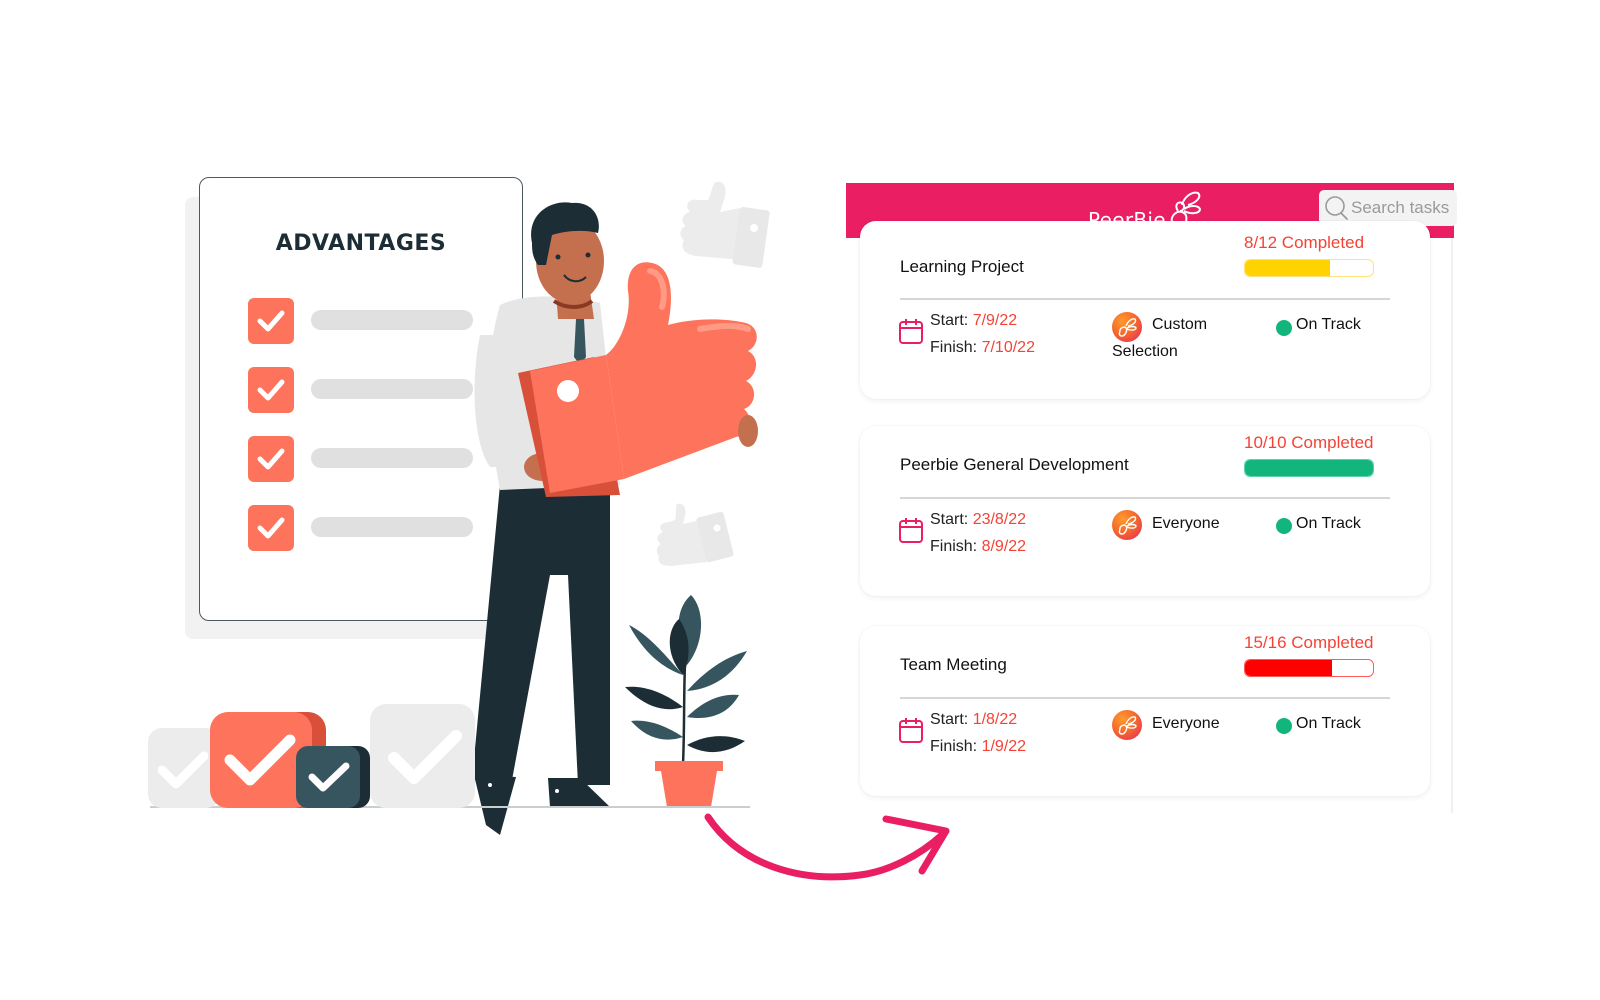  Describe the element at coordinates (422, 756) in the screenshot. I see `checkbox-faded-icon` at that location.